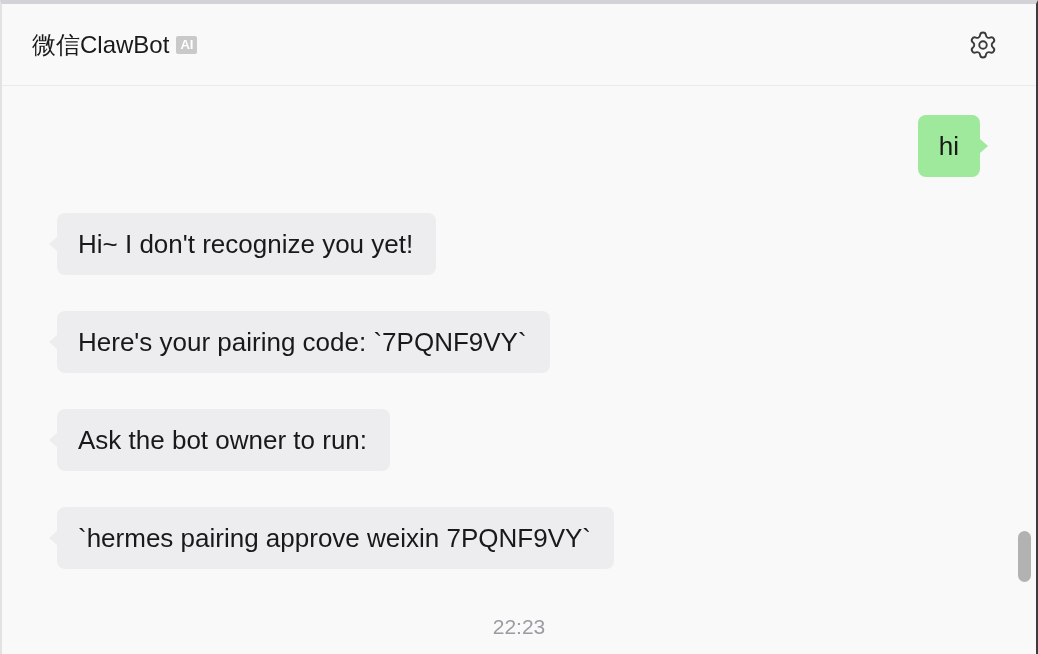 The width and height of the screenshot is (1038, 654). I want to click on bubble-tail-icon, so click(984, 146).